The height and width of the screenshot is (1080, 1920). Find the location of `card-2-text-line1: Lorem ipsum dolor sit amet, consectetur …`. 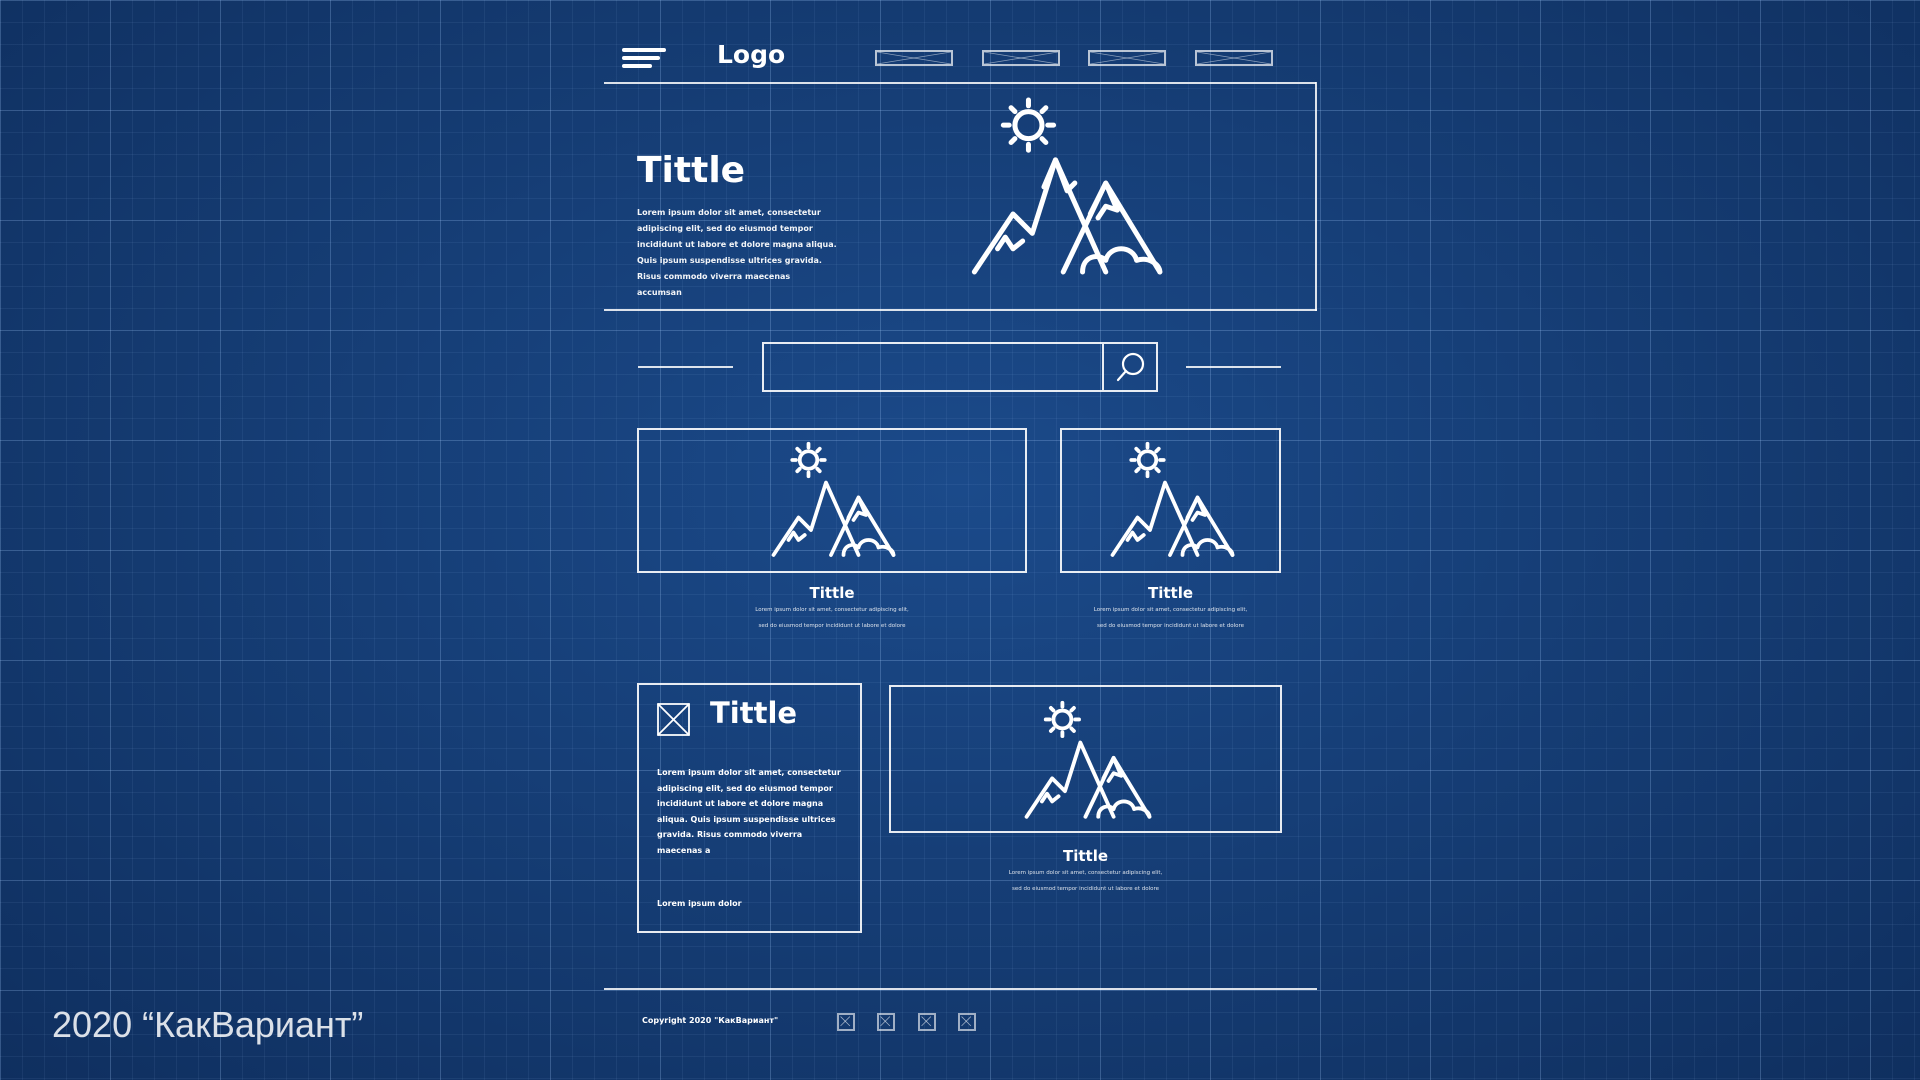

card-2-text-line1: Lorem ipsum dolor sit amet, consectetur … is located at coordinates (1170, 610).